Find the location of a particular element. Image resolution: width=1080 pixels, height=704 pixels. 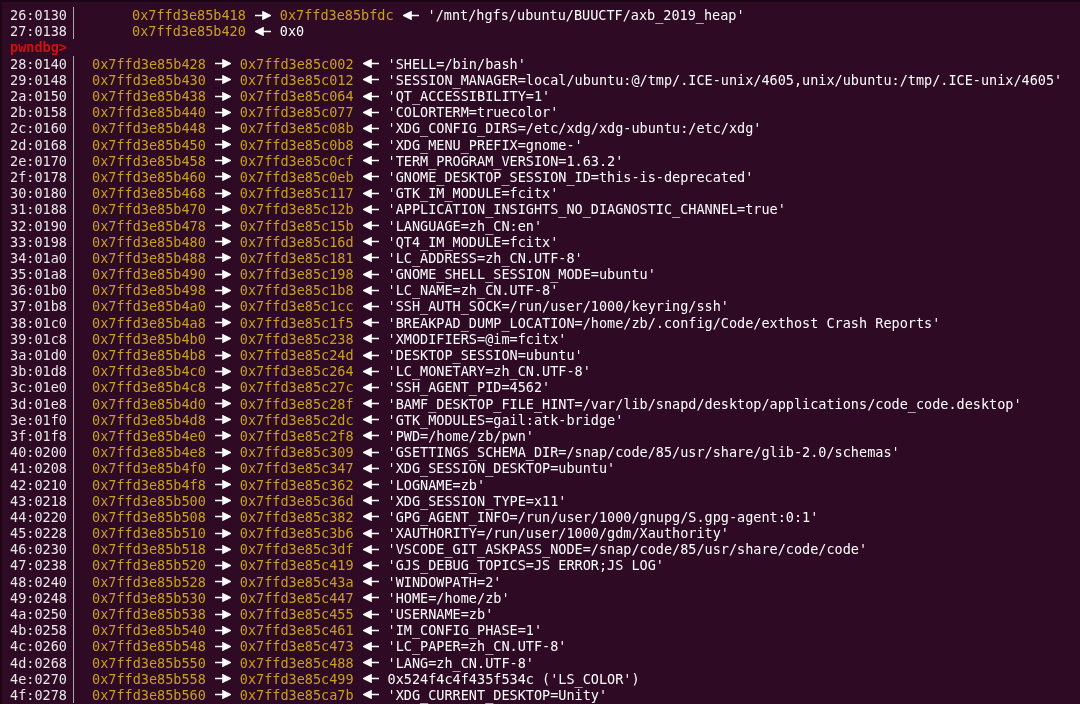

stack-offset: 26:0130 is located at coordinates (39, 15).